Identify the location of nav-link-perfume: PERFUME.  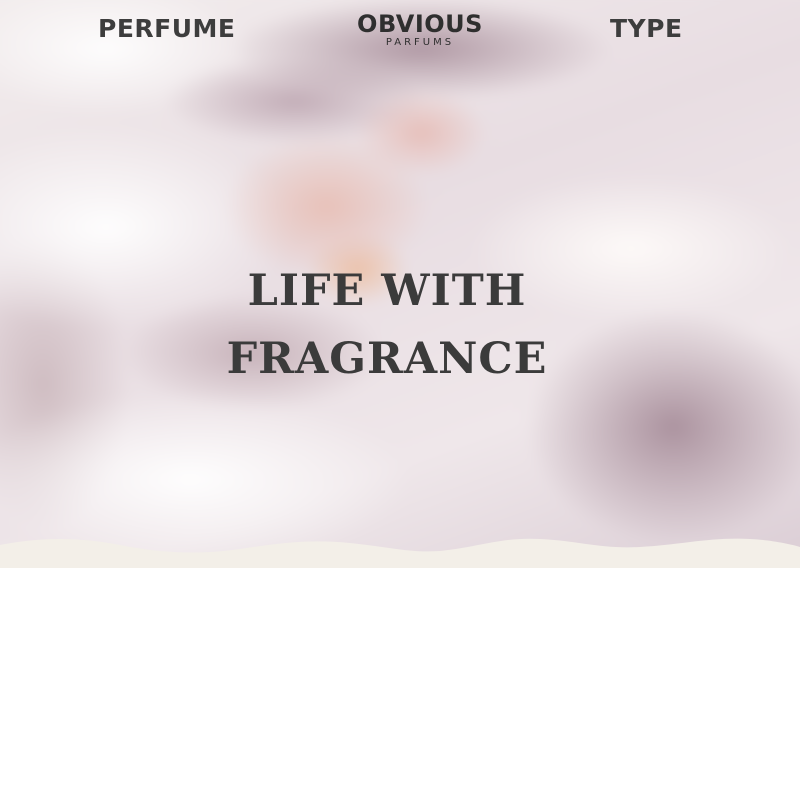
(166, 29).